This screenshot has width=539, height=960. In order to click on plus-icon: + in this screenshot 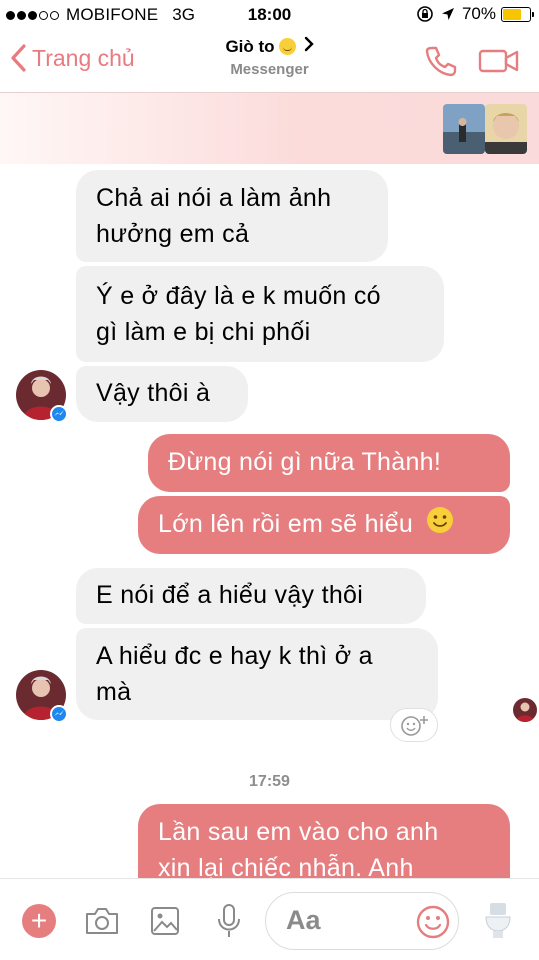, I will do `click(39, 920)`.